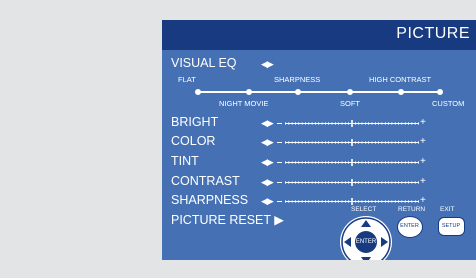  What do you see at coordinates (352, 201) in the screenshot?
I see `slider-track-sharpness` at bounding box center [352, 201].